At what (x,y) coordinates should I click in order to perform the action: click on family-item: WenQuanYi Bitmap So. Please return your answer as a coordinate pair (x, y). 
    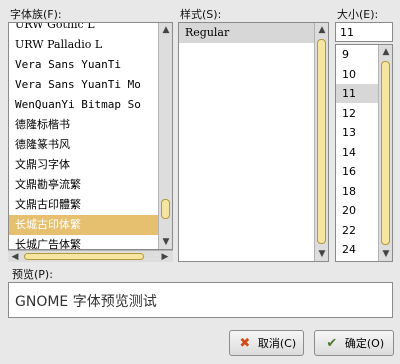
    Looking at the image, I should click on (83, 105).